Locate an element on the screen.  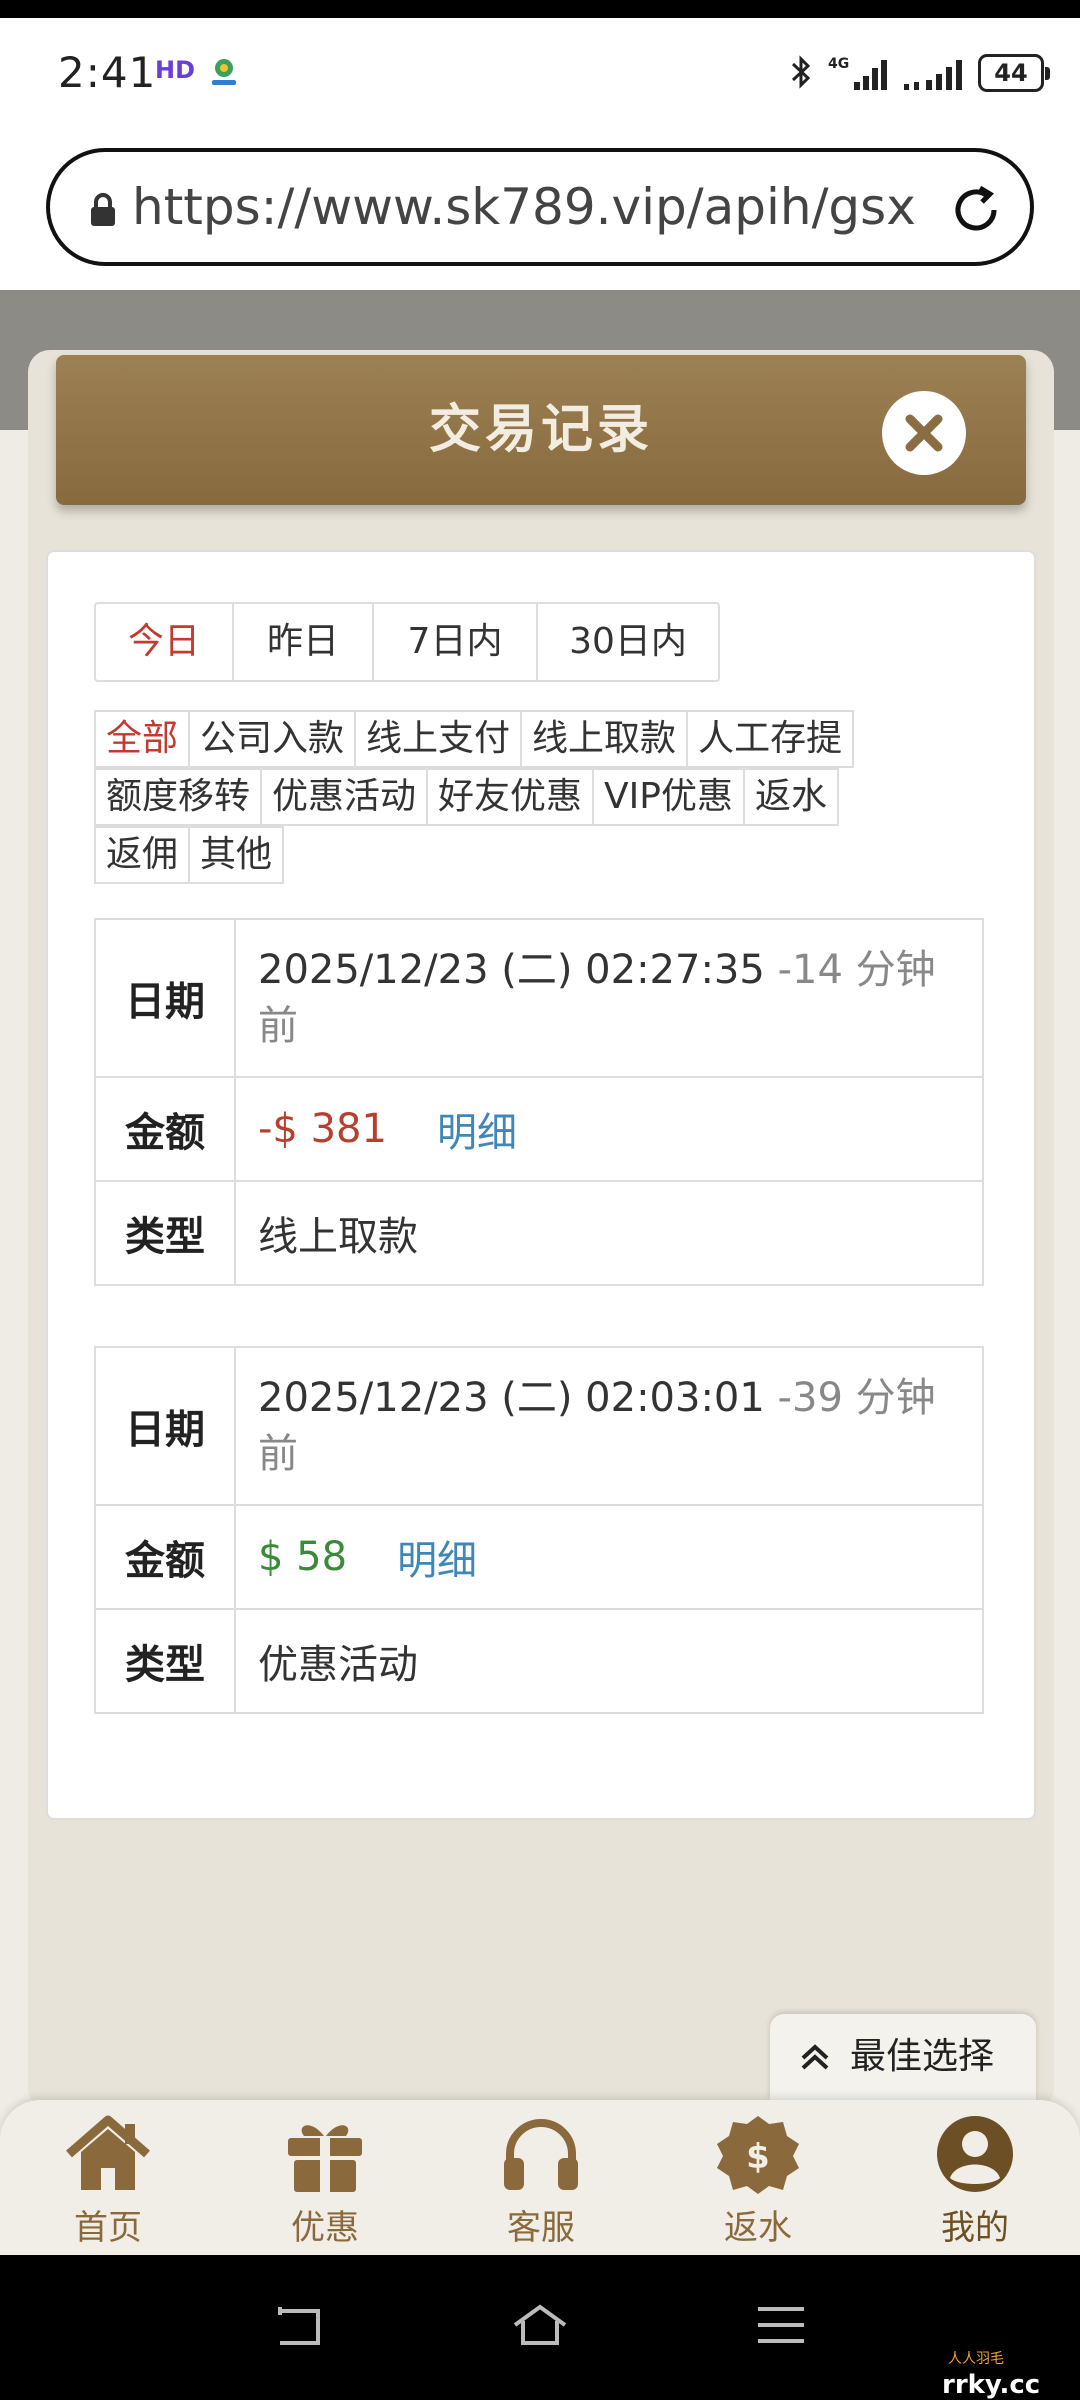
nav-customer-service-label: 客服 is located at coordinates (541, 2228).